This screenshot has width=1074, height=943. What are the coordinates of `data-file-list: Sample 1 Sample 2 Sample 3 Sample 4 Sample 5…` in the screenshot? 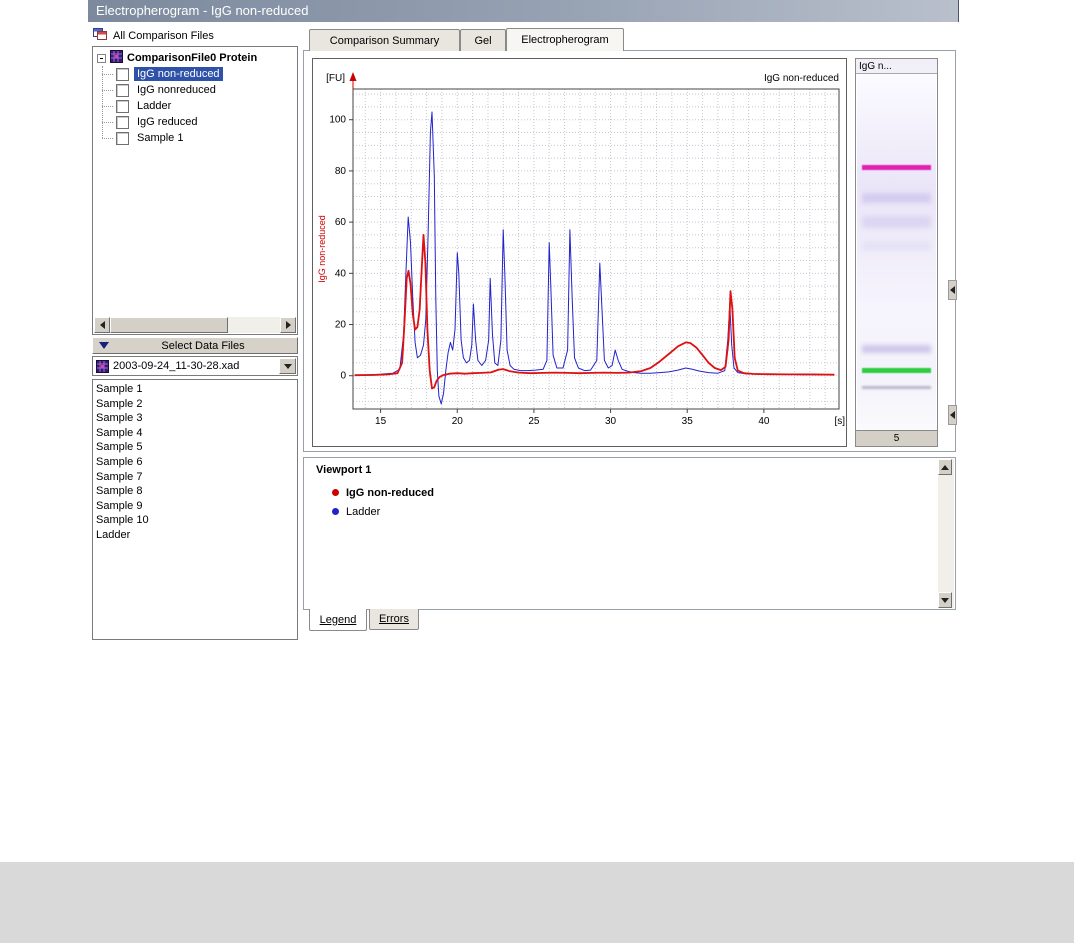 It's located at (195, 509).